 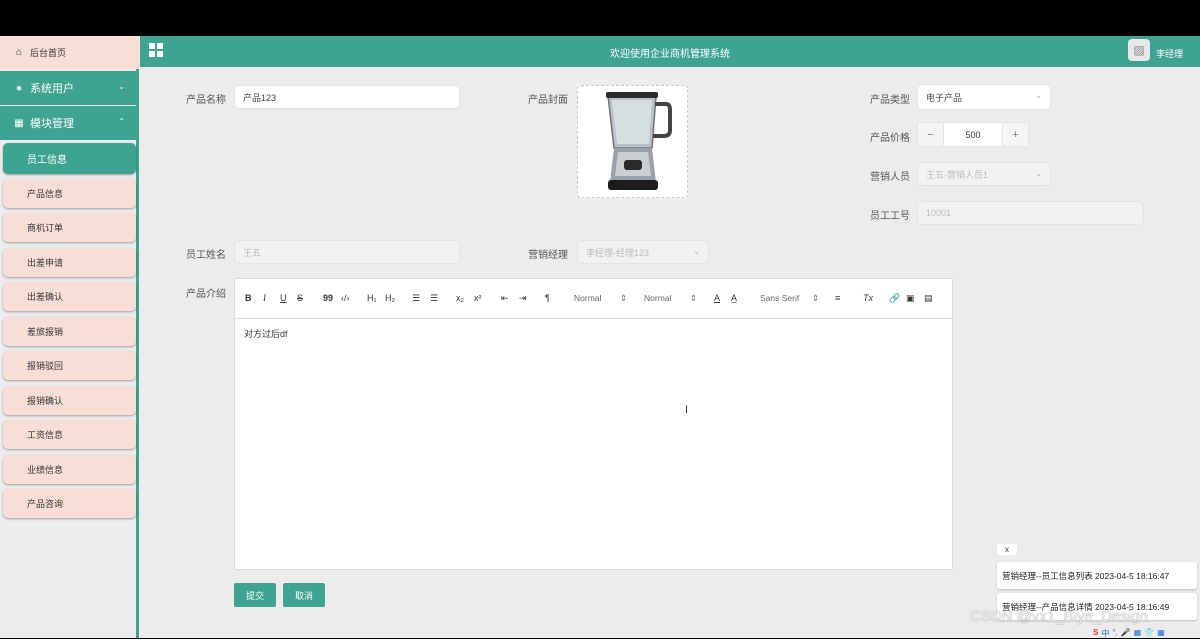 What do you see at coordinates (206, 100) in the screenshot?
I see `product-name-label: 产品名称` at bounding box center [206, 100].